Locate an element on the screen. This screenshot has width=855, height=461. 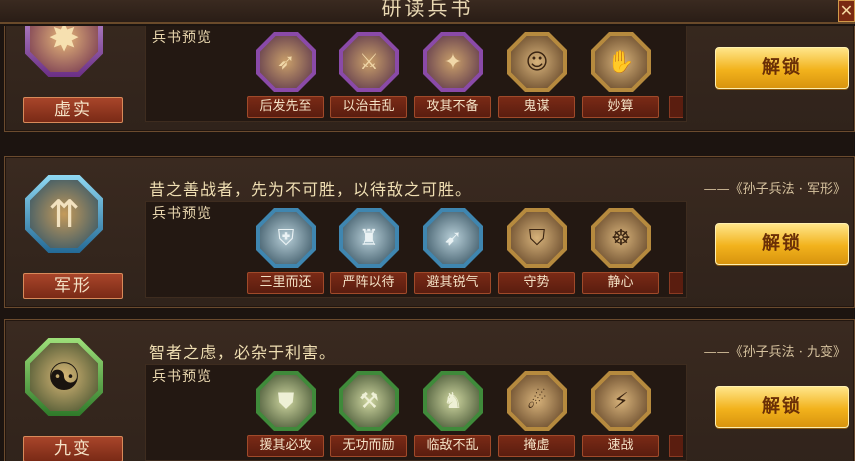
book-quote: 智者之虑，必杂于利害。 is located at coordinates (243, 352).